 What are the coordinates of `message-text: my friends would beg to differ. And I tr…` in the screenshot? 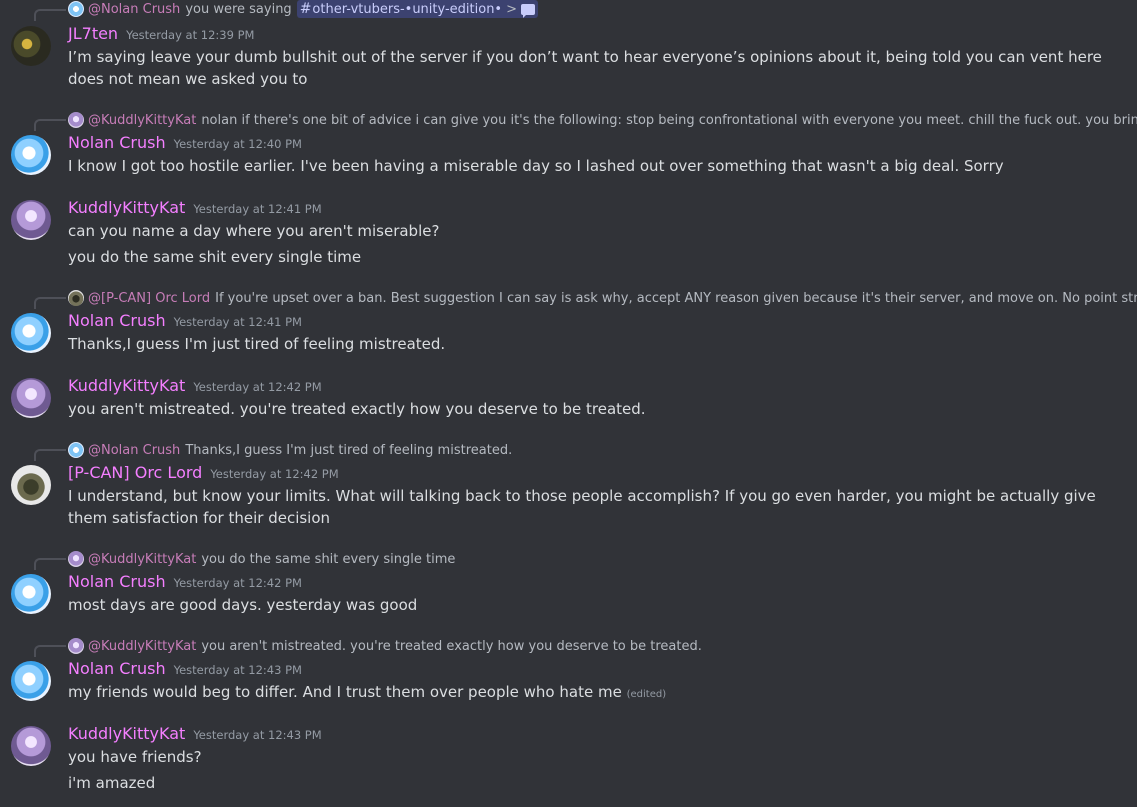 It's located at (345, 692).